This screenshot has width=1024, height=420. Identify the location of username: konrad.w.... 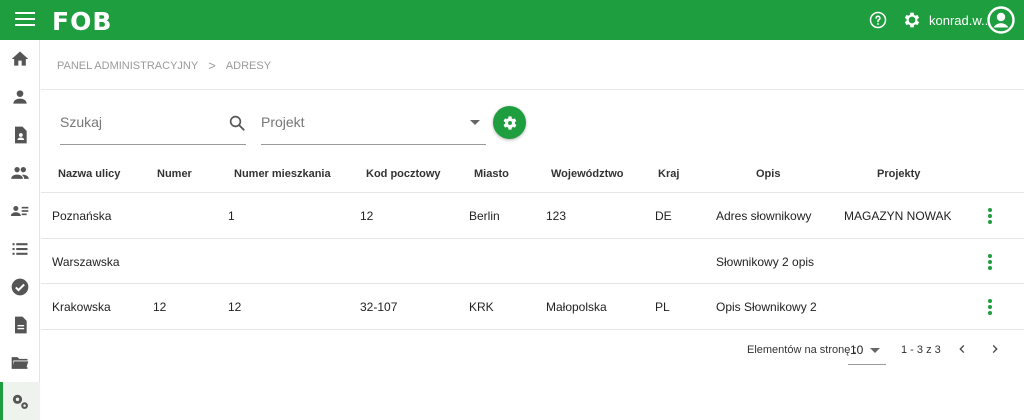
(960, 20).